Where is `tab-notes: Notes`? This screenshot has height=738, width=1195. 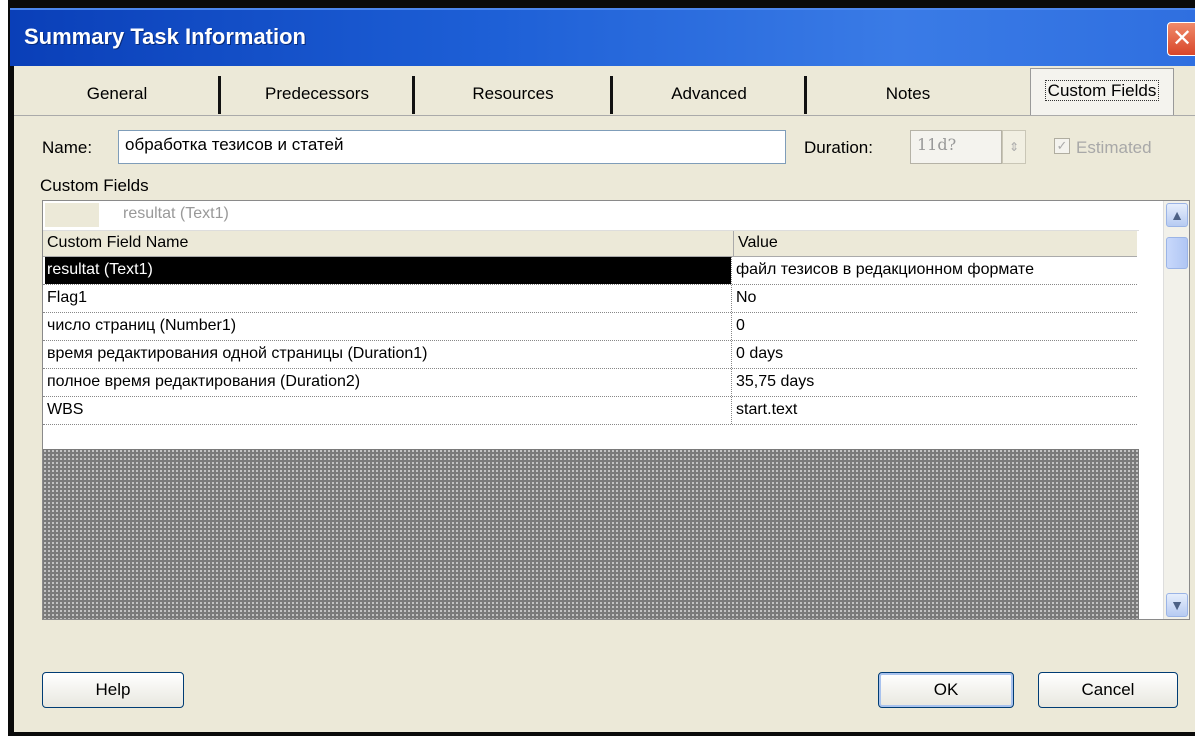
tab-notes: Notes is located at coordinates (908, 94).